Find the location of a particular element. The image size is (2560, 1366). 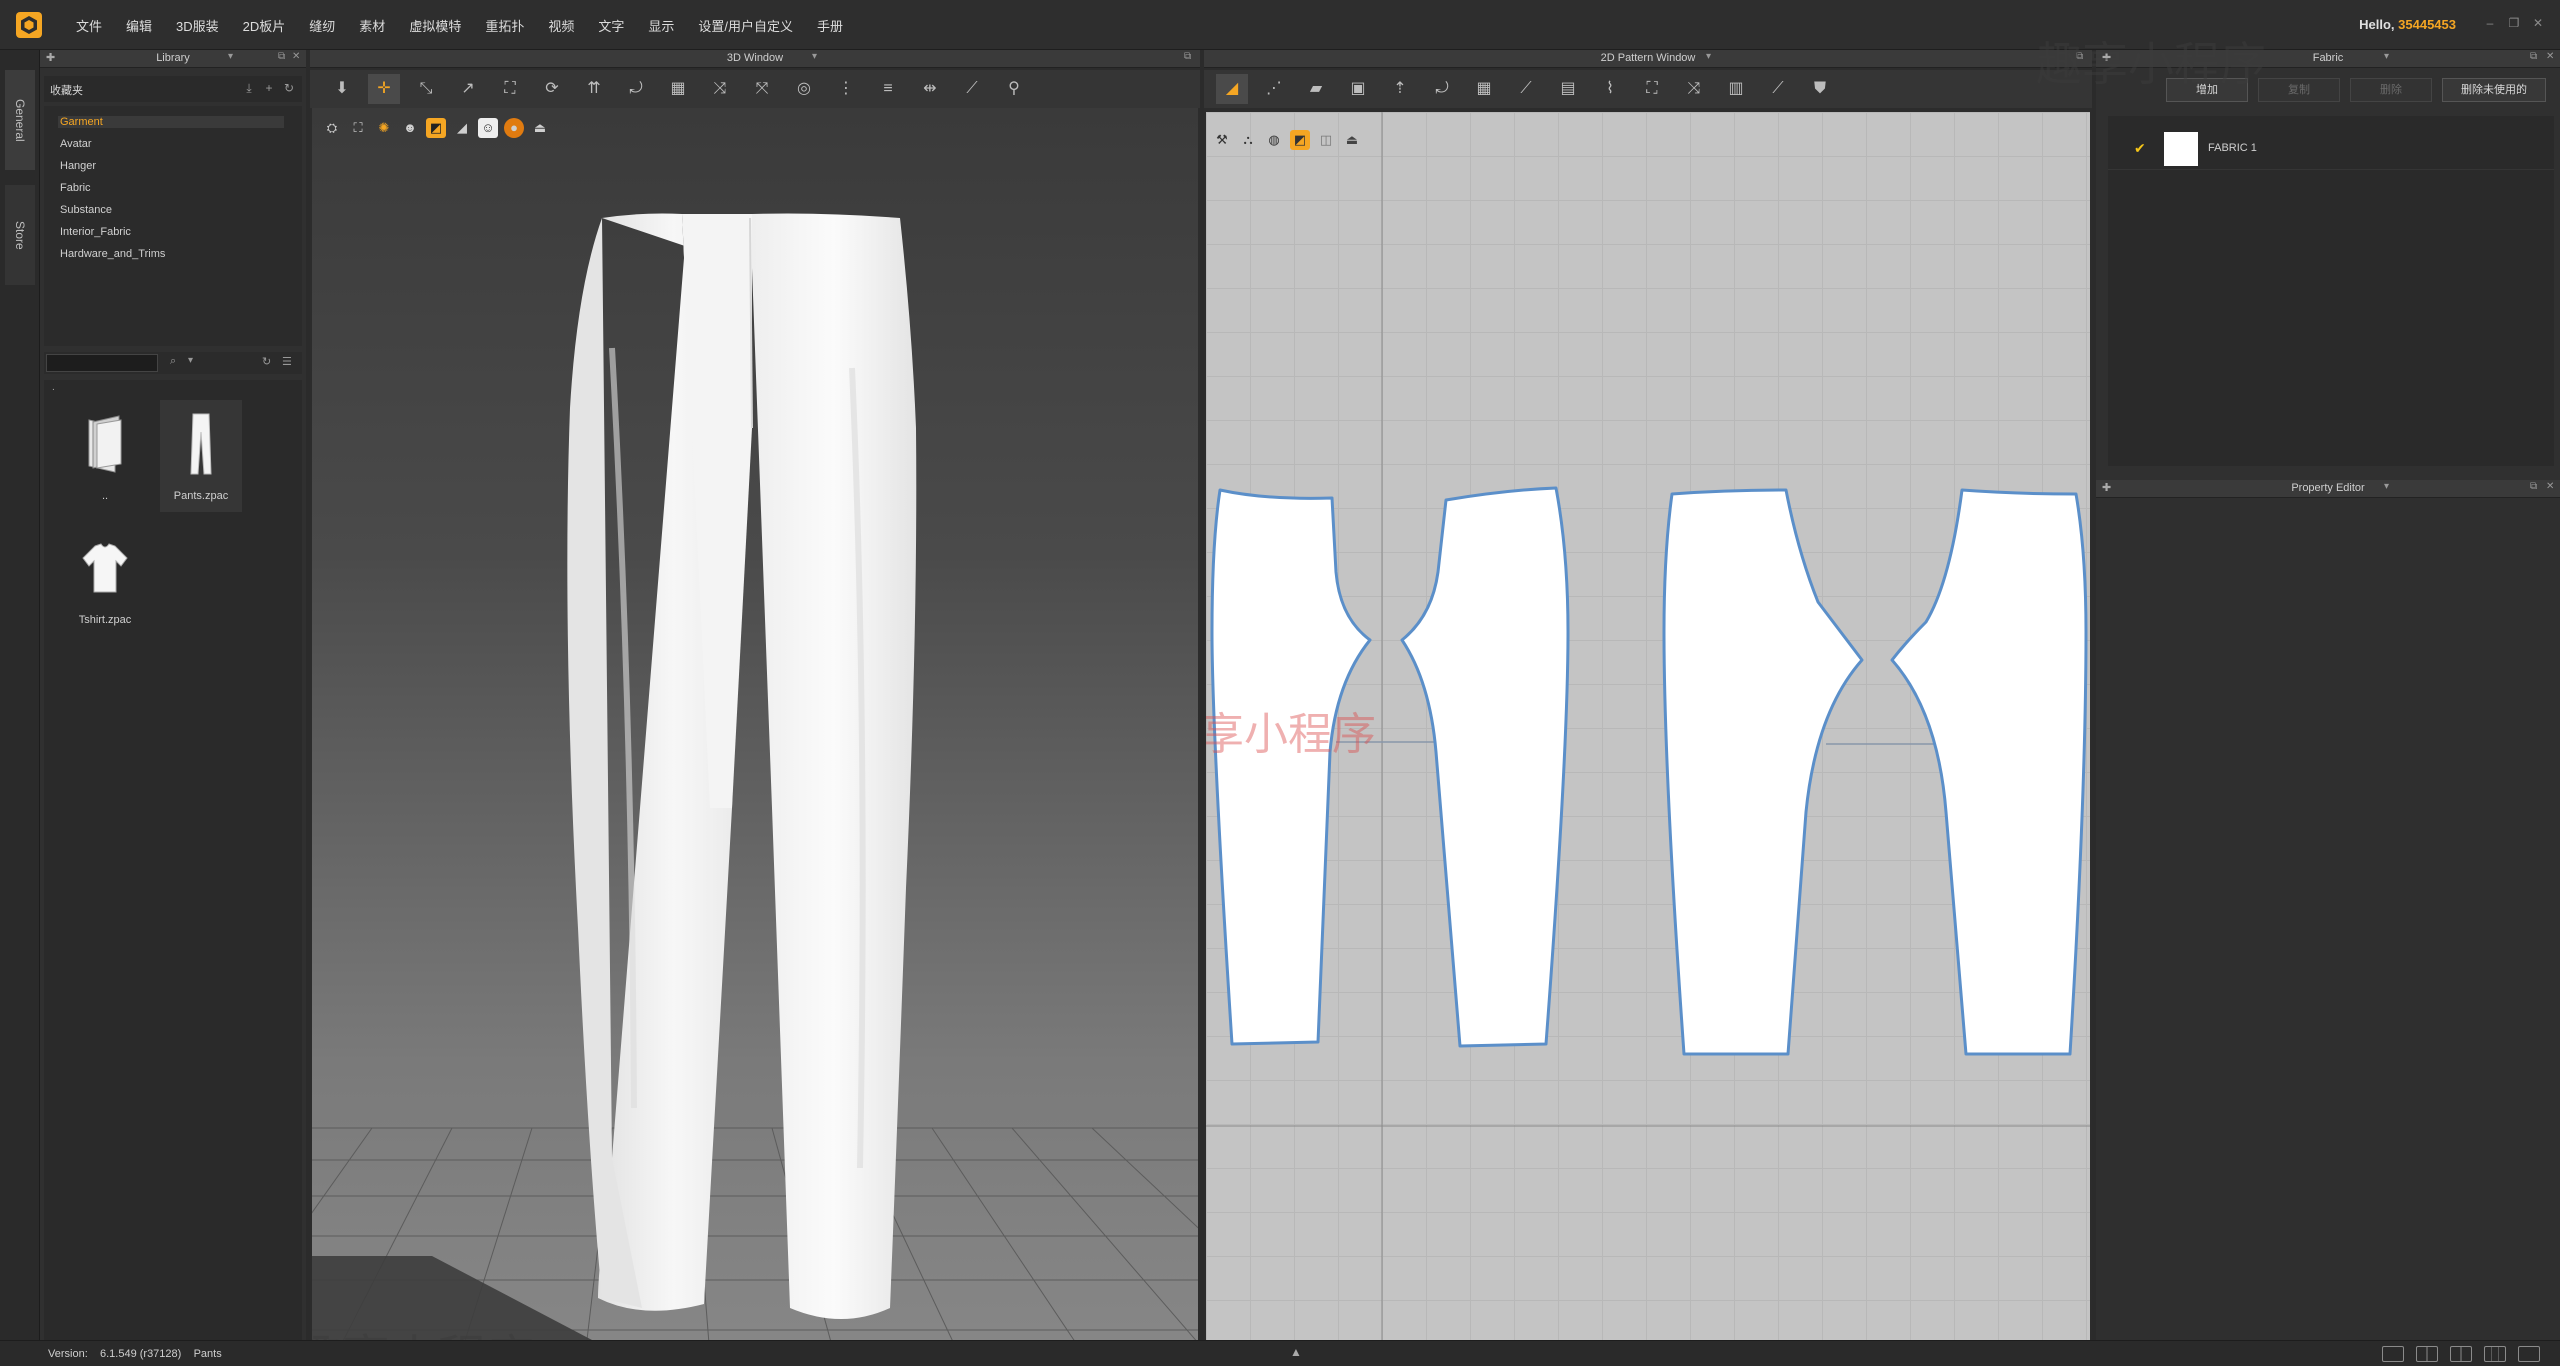

file-tile-parent: .. is located at coordinates (105, 456).